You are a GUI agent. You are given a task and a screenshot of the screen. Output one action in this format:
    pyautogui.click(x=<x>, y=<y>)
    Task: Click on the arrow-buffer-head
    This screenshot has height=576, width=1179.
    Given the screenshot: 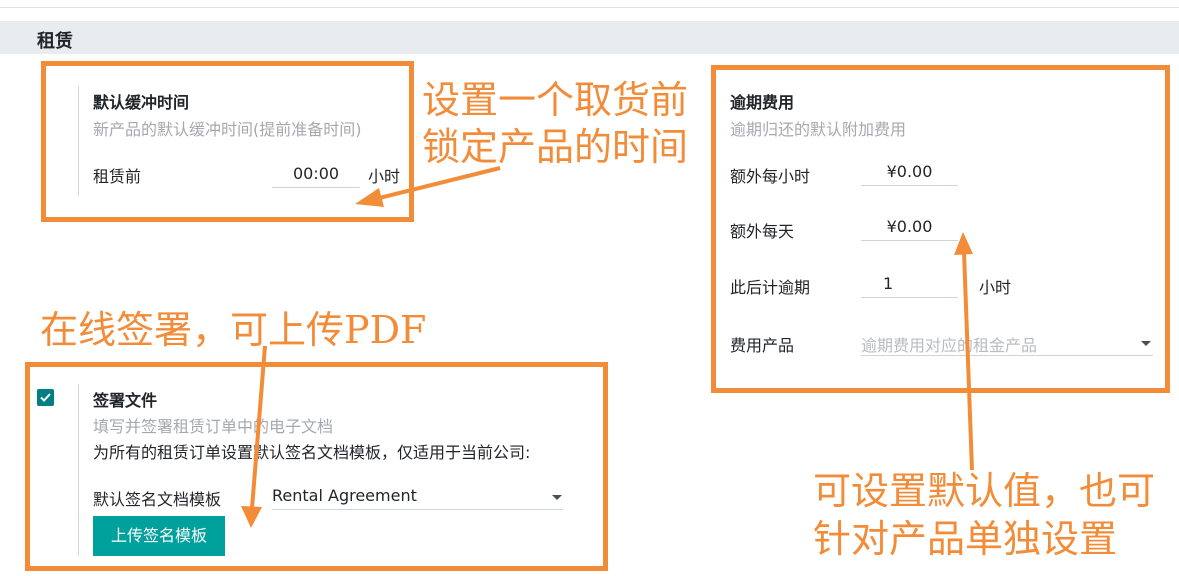 What is the action you would take?
    pyautogui.click(x=369, y=197)
    